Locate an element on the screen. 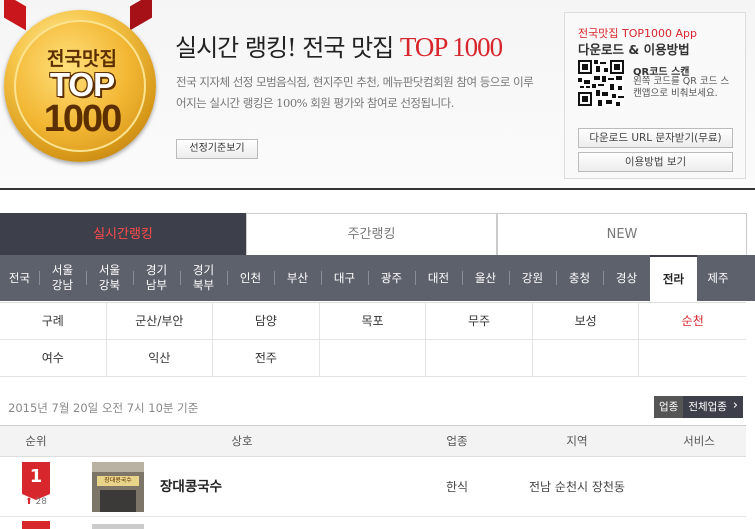  restaurant-thumbnail: 장대콩국수 is located at coordinates (118, 487).